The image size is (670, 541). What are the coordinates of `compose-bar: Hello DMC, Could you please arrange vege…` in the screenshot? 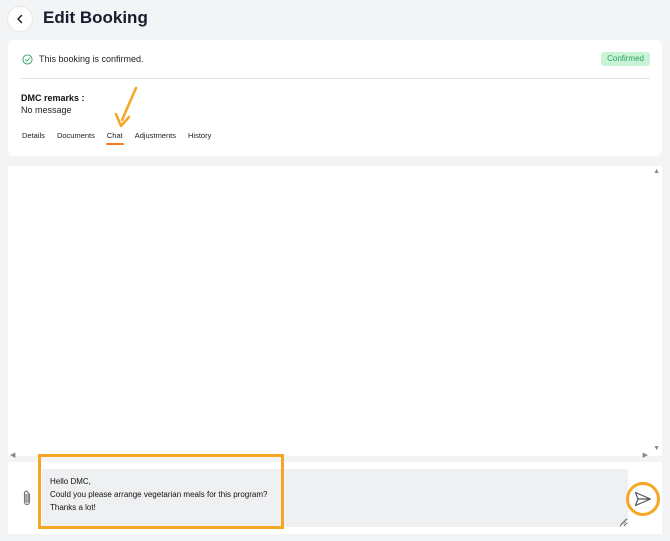 It's located at (335, 498).